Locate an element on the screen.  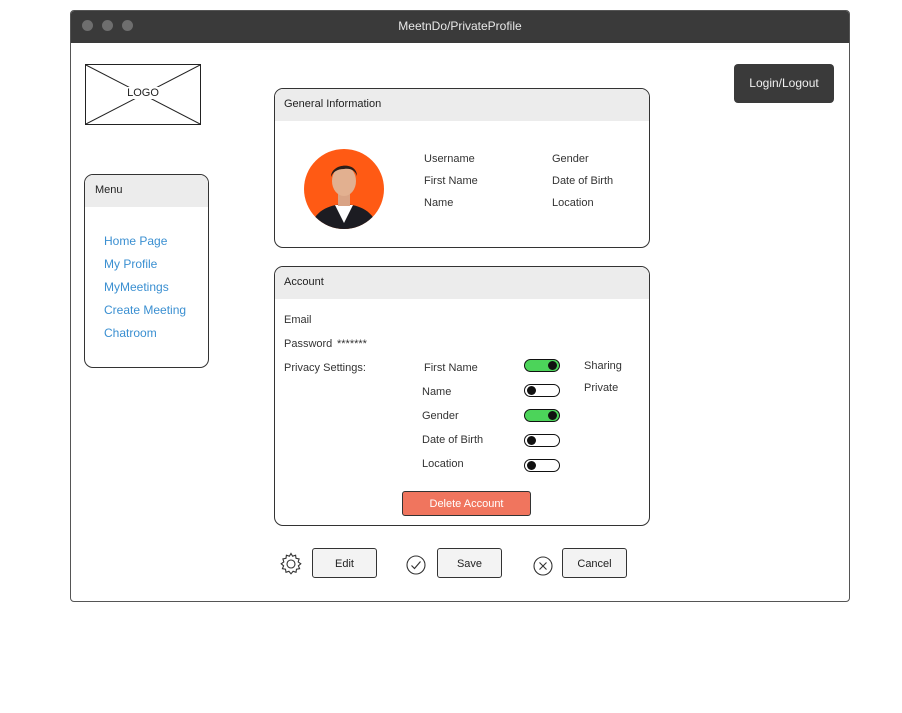
window-title: MeetnDo/PrivateProfile is located at coordinates (460, 26).